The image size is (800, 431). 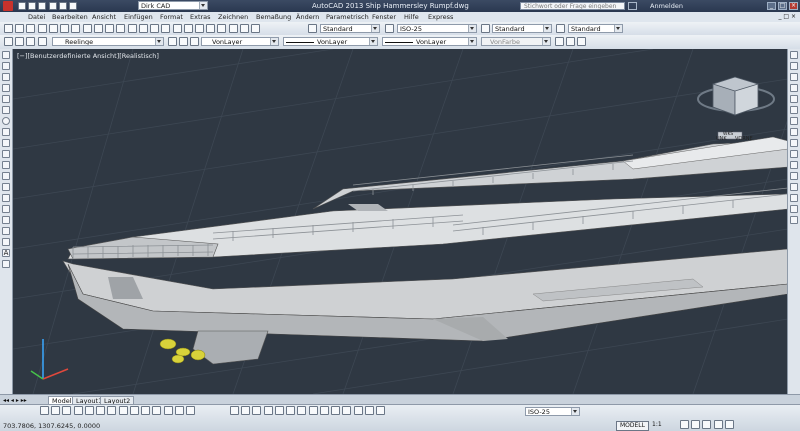 I want to click on ellipse-arc-icon, so click(x=6, y=165).